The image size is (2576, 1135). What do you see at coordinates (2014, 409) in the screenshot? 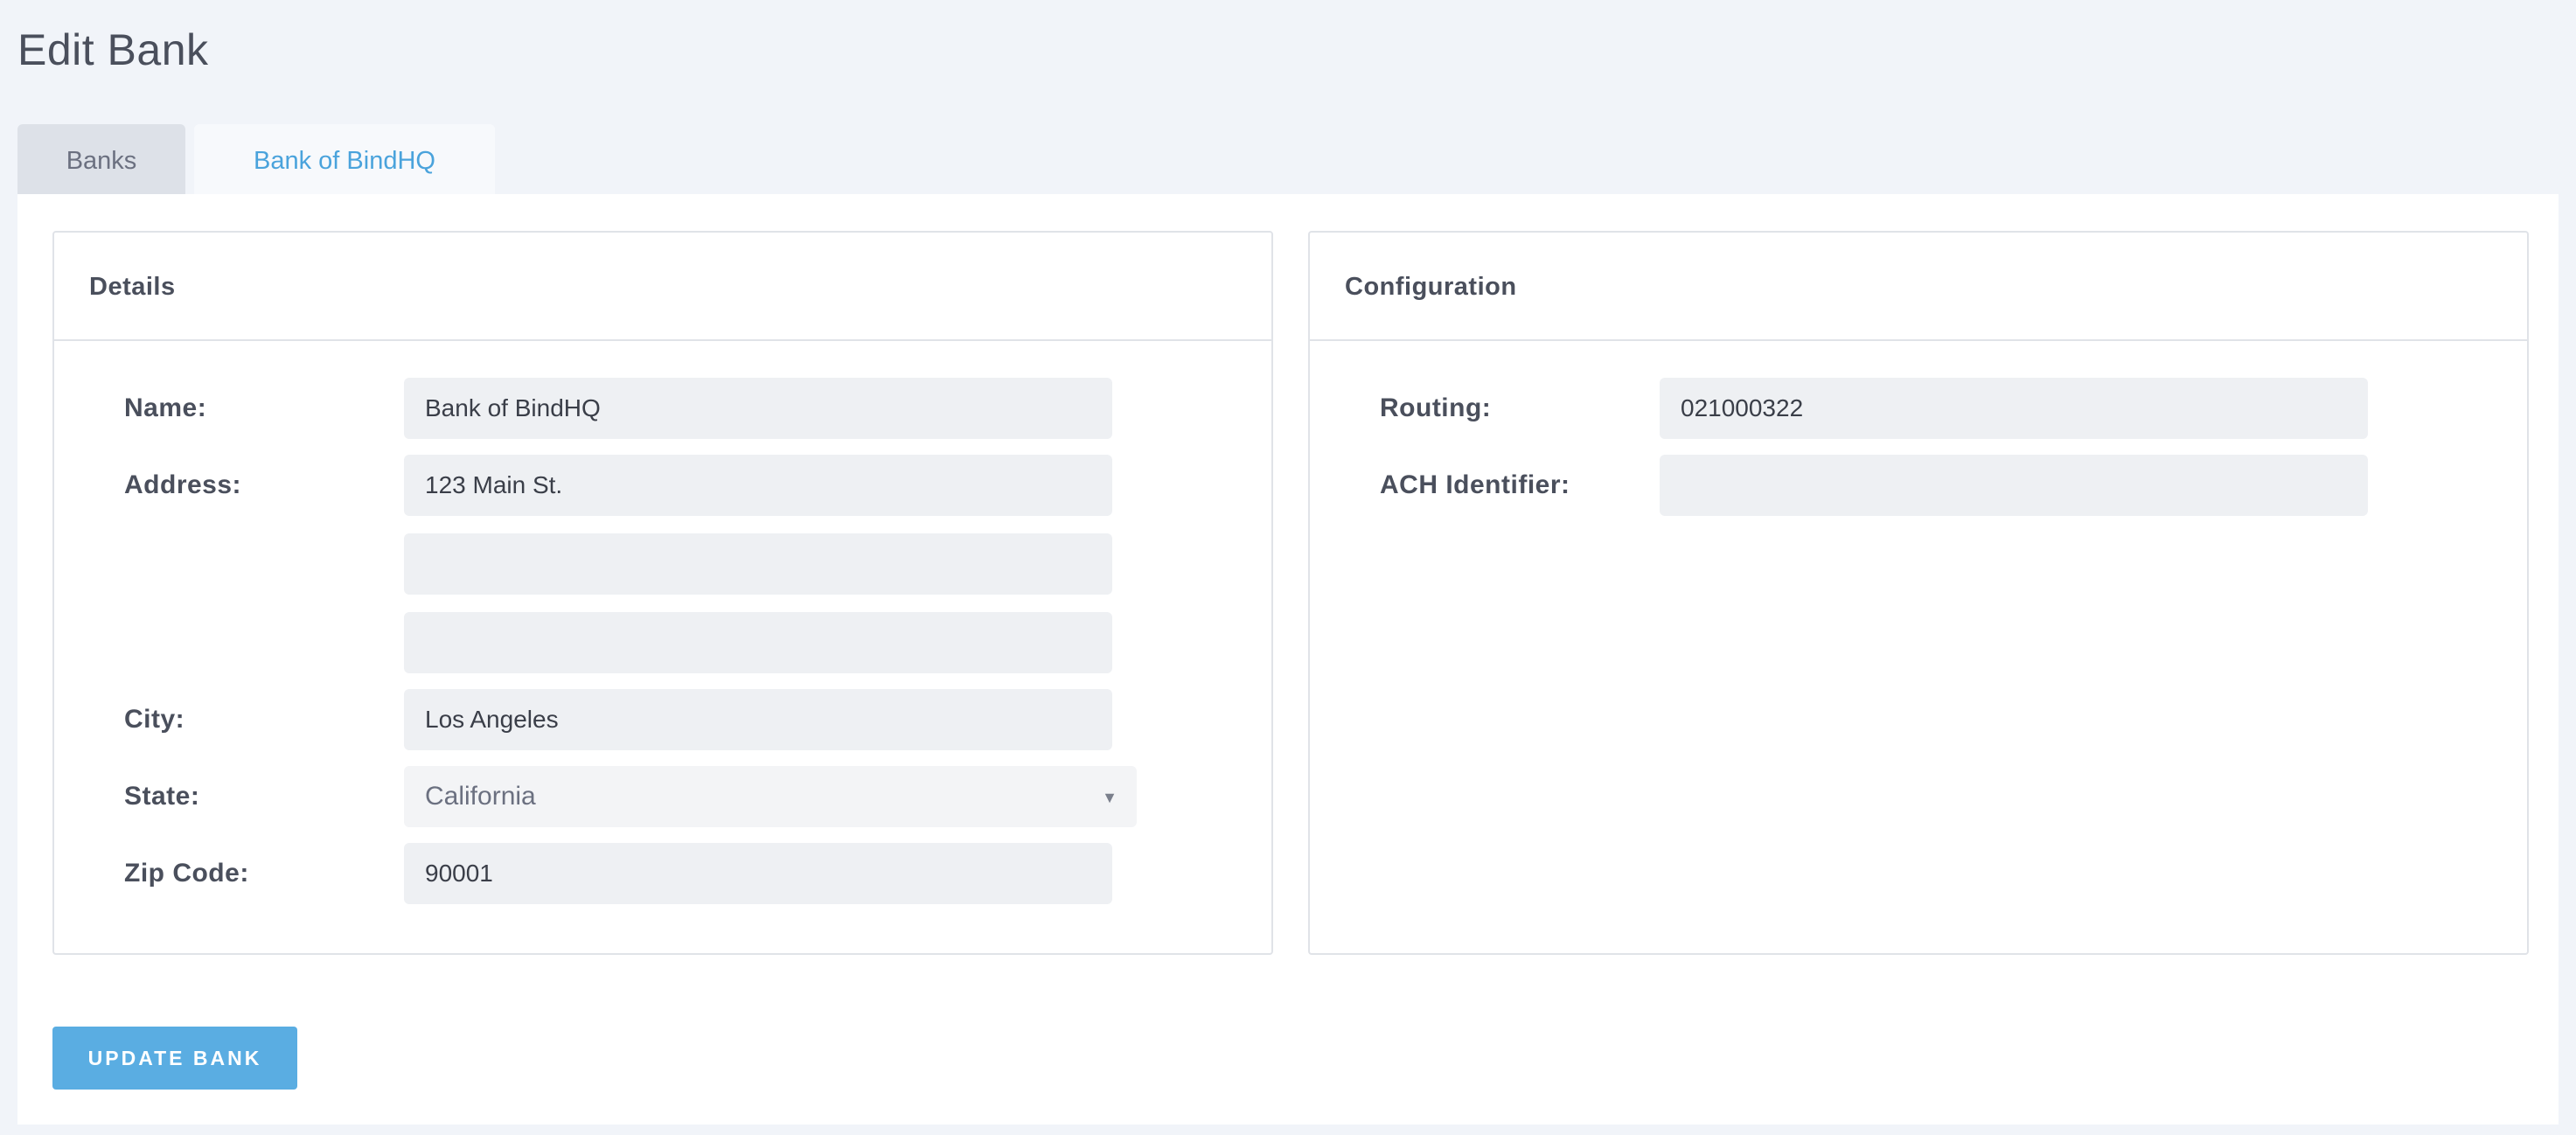
I see `routing-input` at bounding box center [2014, 409].